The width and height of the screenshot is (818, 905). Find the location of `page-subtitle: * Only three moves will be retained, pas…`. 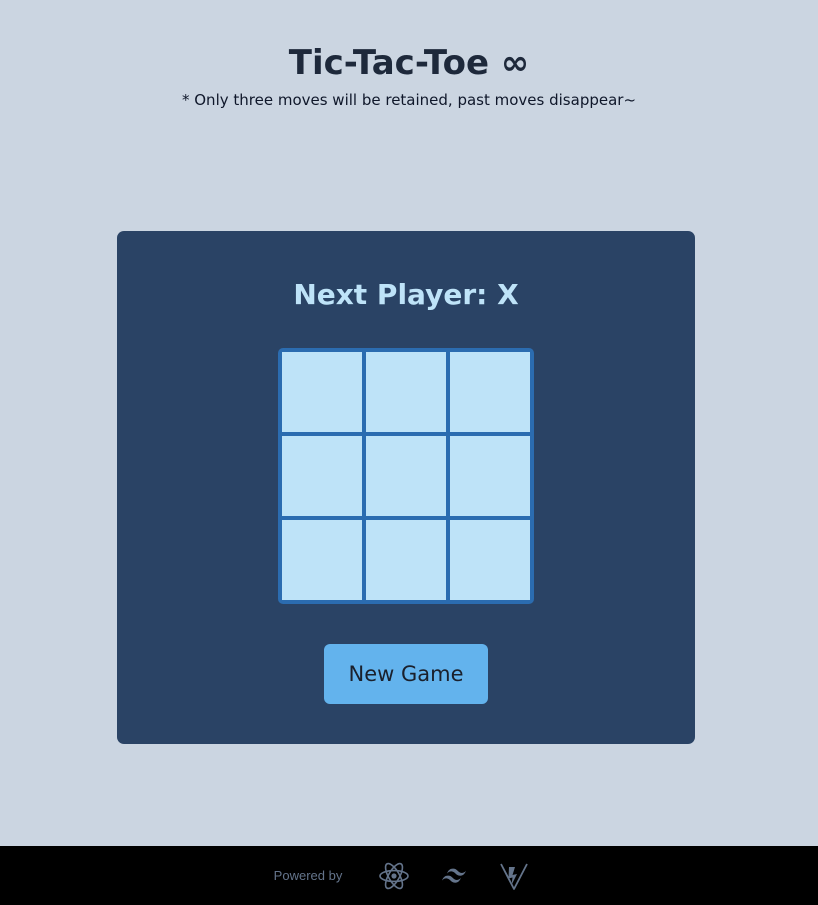

page-subtitle: * Only three moves will be retained, pas… is located at coordinates (409, 100).